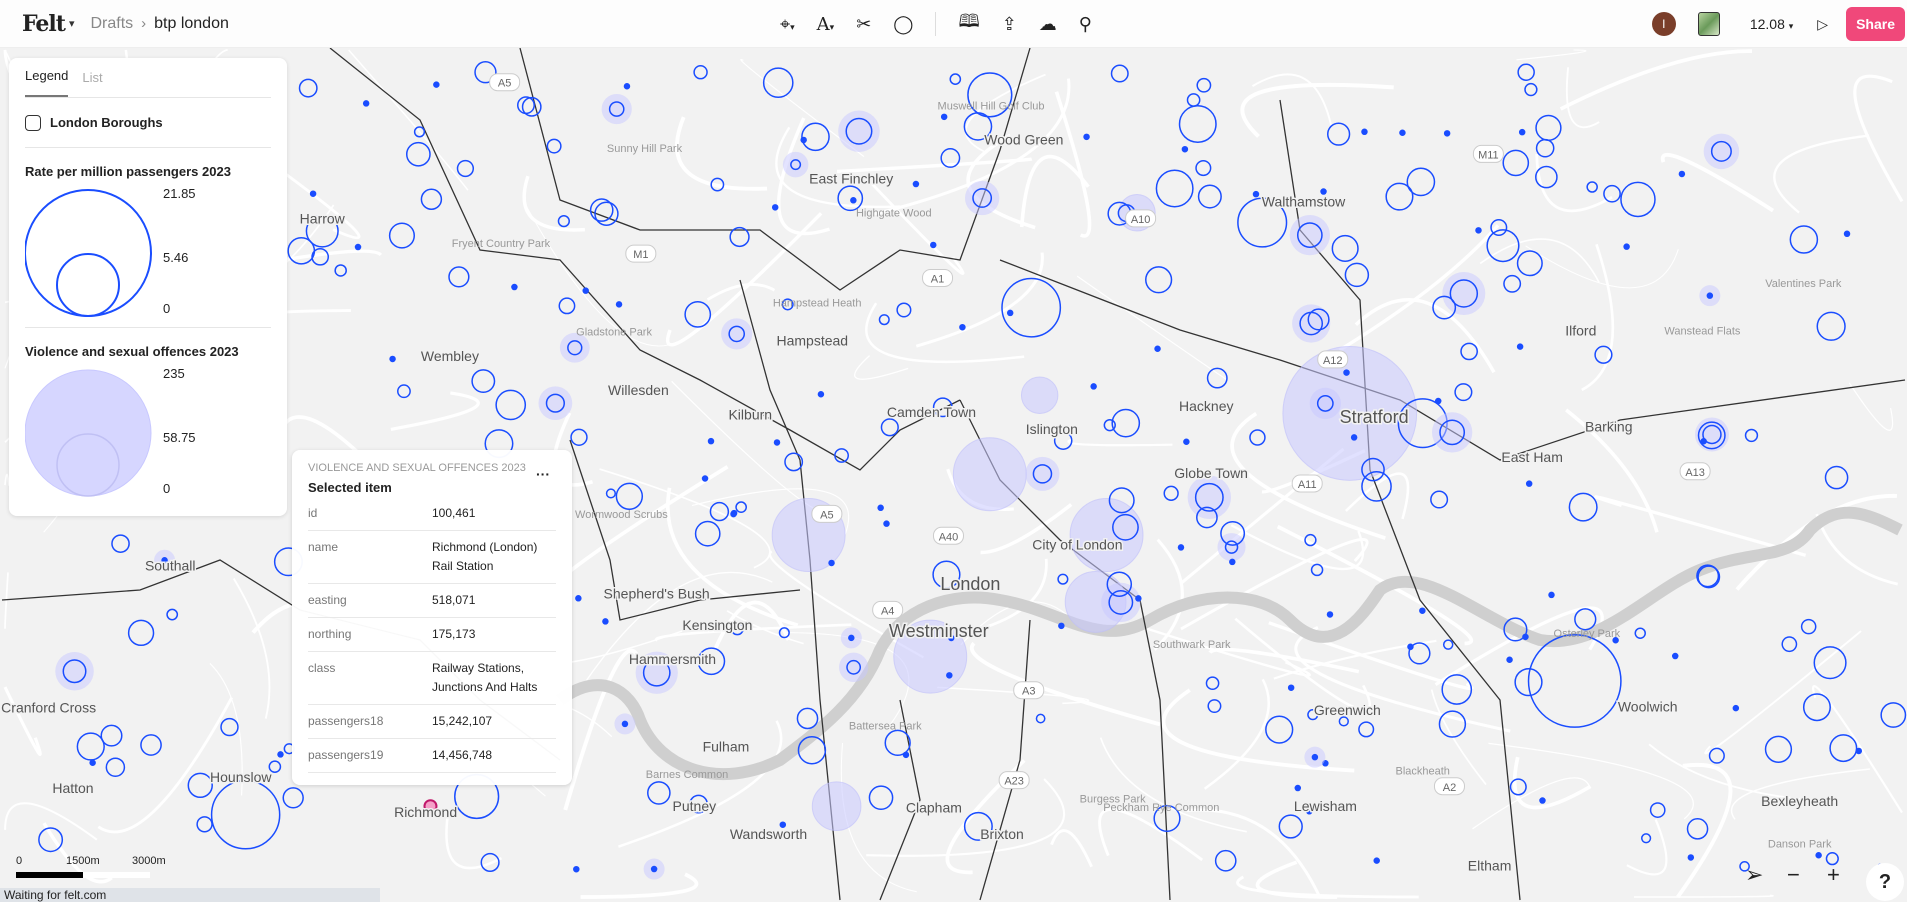 The width and height of the screenshot is (1907, 902). What do you see at coordinates (968, 24) in the screenshot?
I see `library-icon: 🕮` at bounding box center [968, 24].